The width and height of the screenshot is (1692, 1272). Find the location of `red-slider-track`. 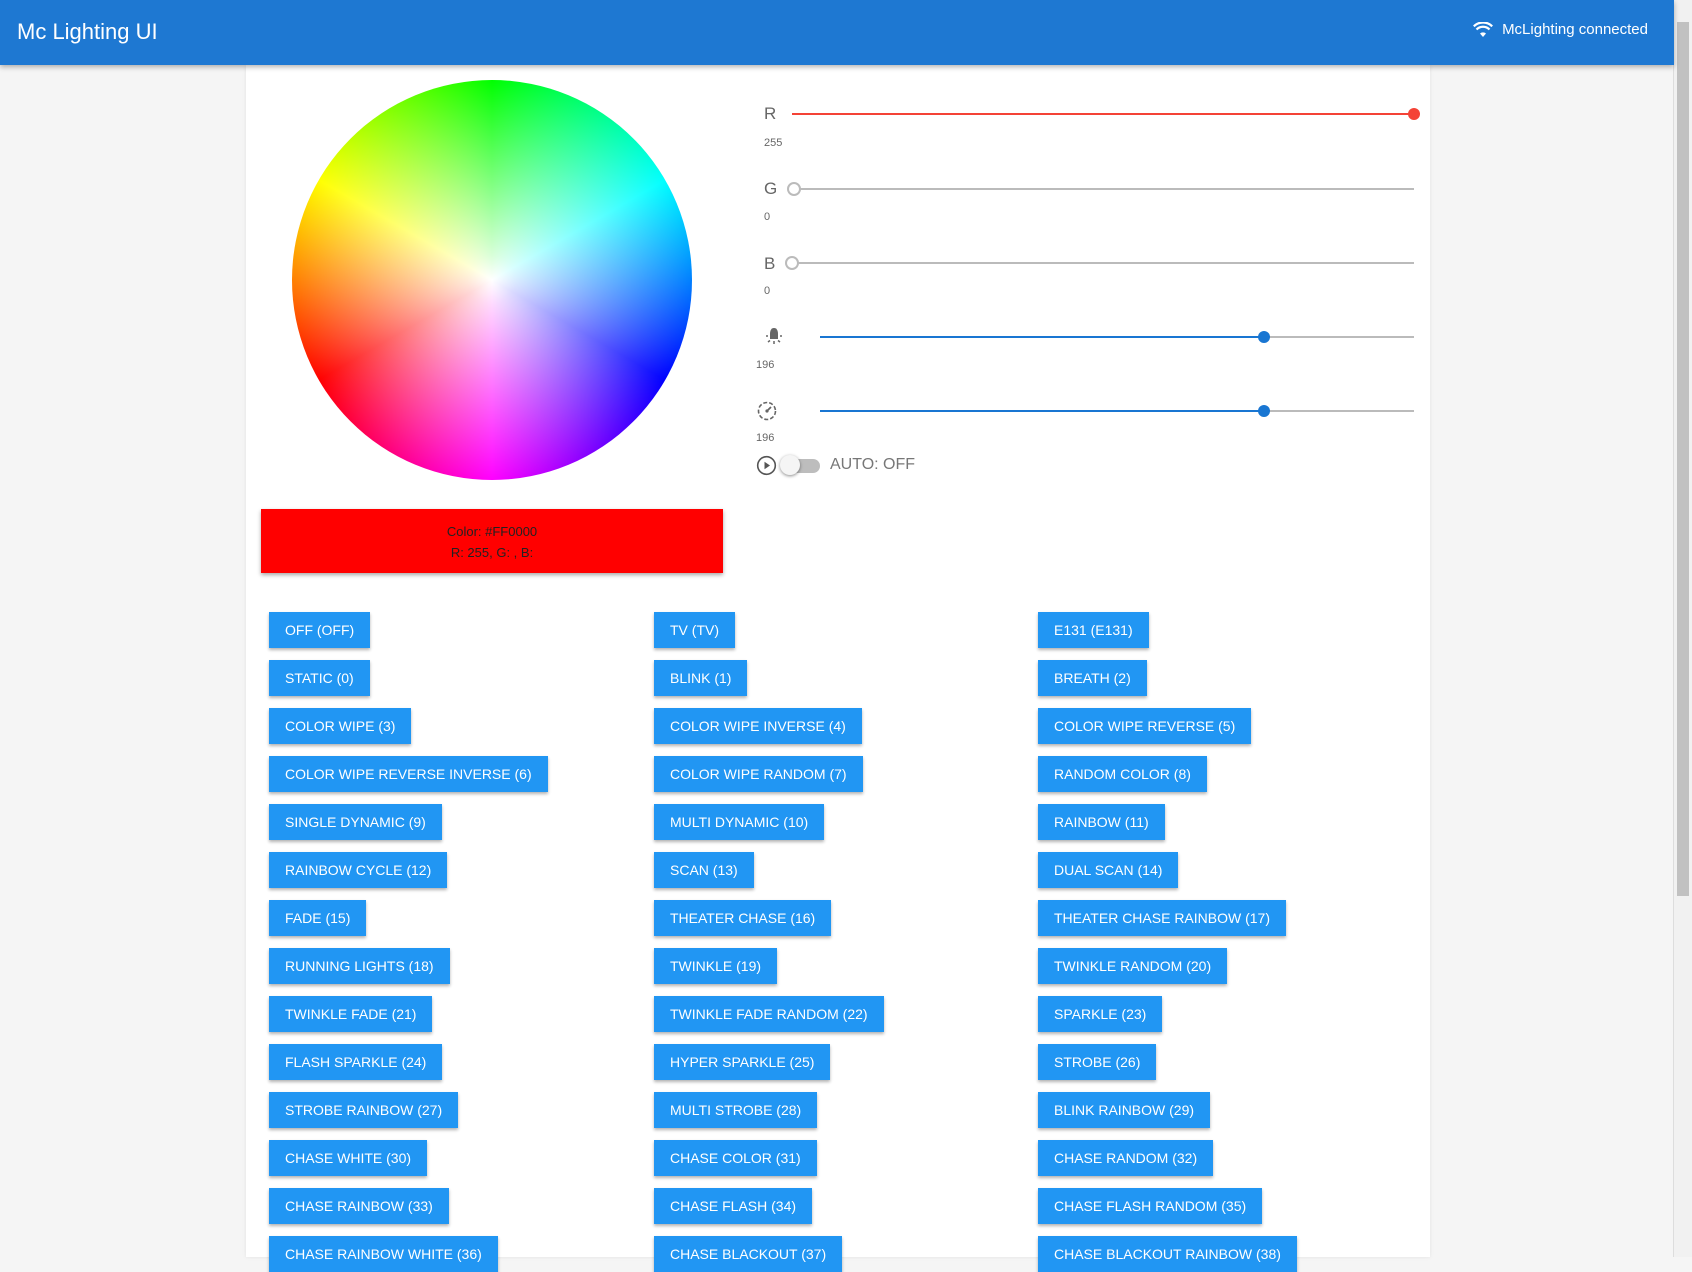

red-slider-track is located at coordinates (1103, 114).